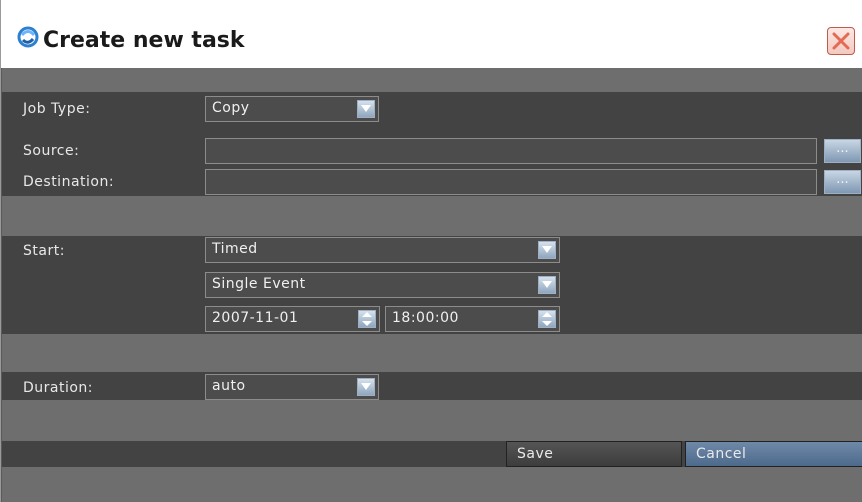 This screenshot has height=502, width=862. I want to click on recurrence-value: Single Event, so click(259, 284).